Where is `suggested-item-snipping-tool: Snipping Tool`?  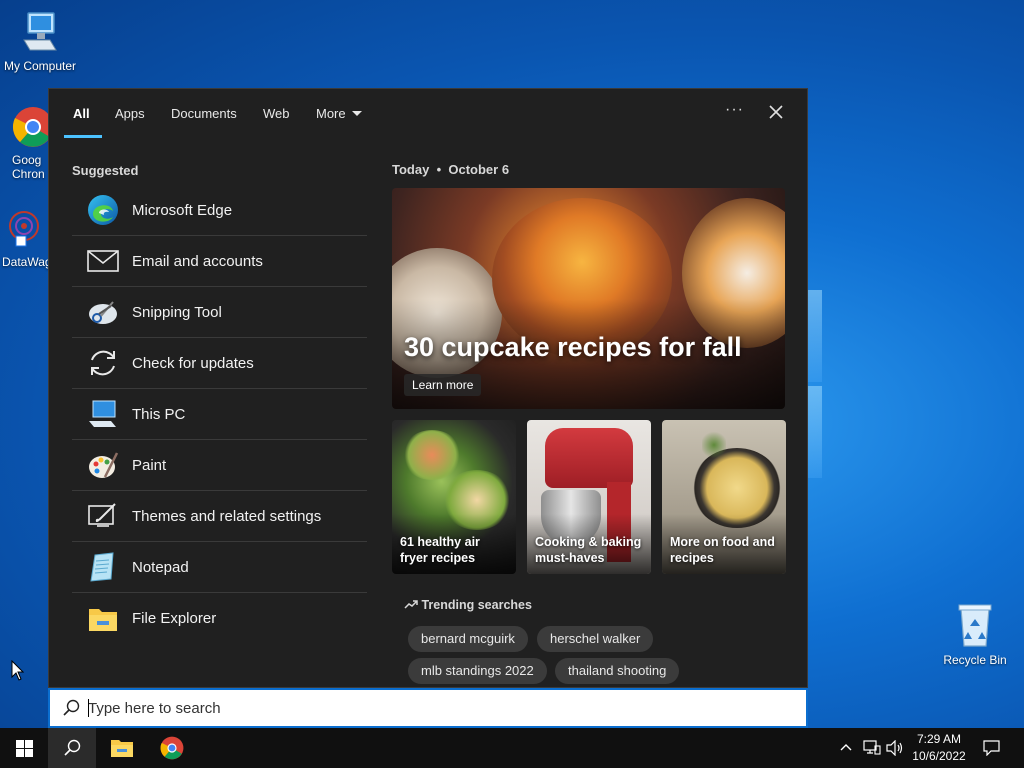 suggested-item-snipping-tool: Snipping Tool is located at coordinates (219, 312).